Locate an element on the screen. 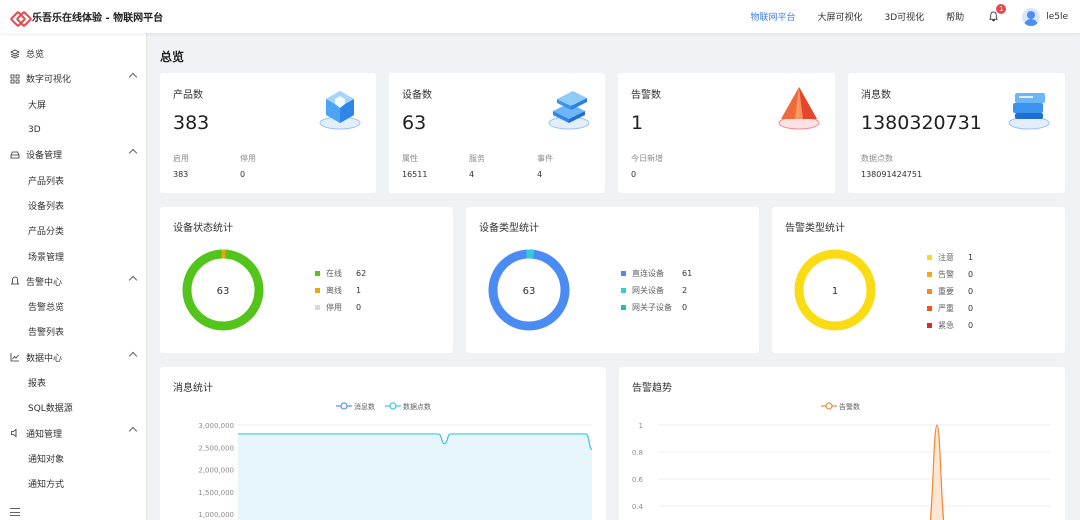 The height and width of the screenshot is (520, 1080). layers-icon is located at coordinates (15, 54).